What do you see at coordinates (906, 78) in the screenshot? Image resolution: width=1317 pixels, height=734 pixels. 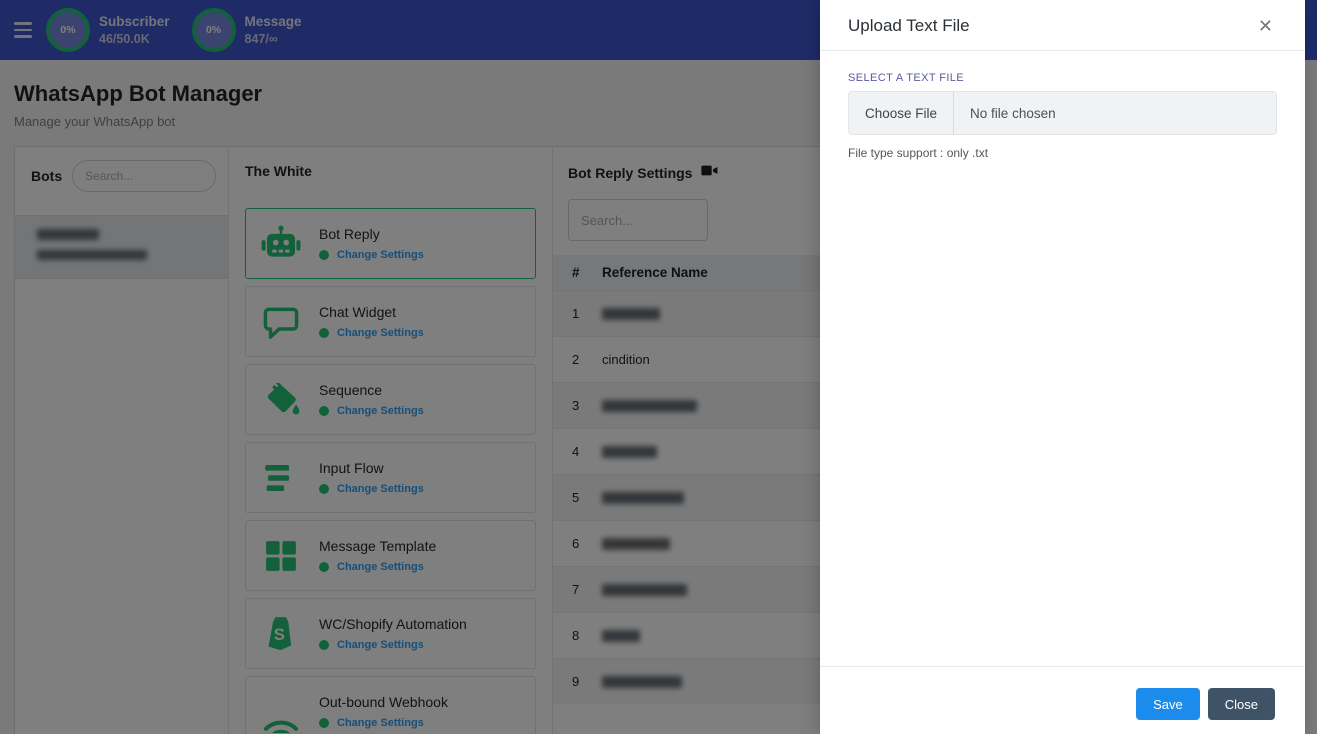 I see `select-file-label: SELECT A TEXT FILE` at bounding box center [906, 78].